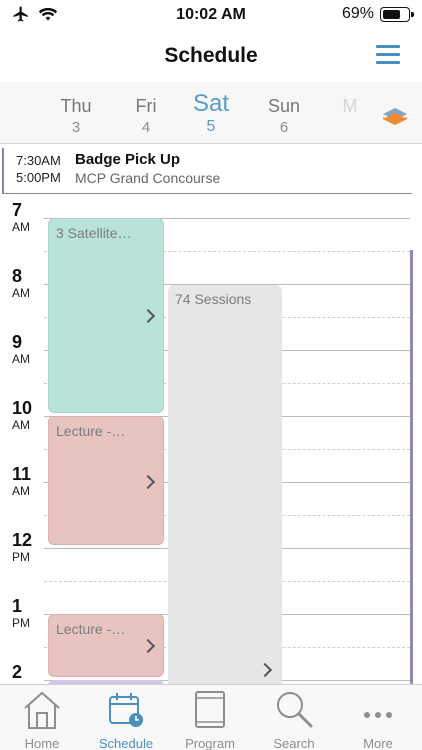  Describe the element at coordinates (38, 177) in the screenshot. I see `event-end-time: 5:00PM` at that location.